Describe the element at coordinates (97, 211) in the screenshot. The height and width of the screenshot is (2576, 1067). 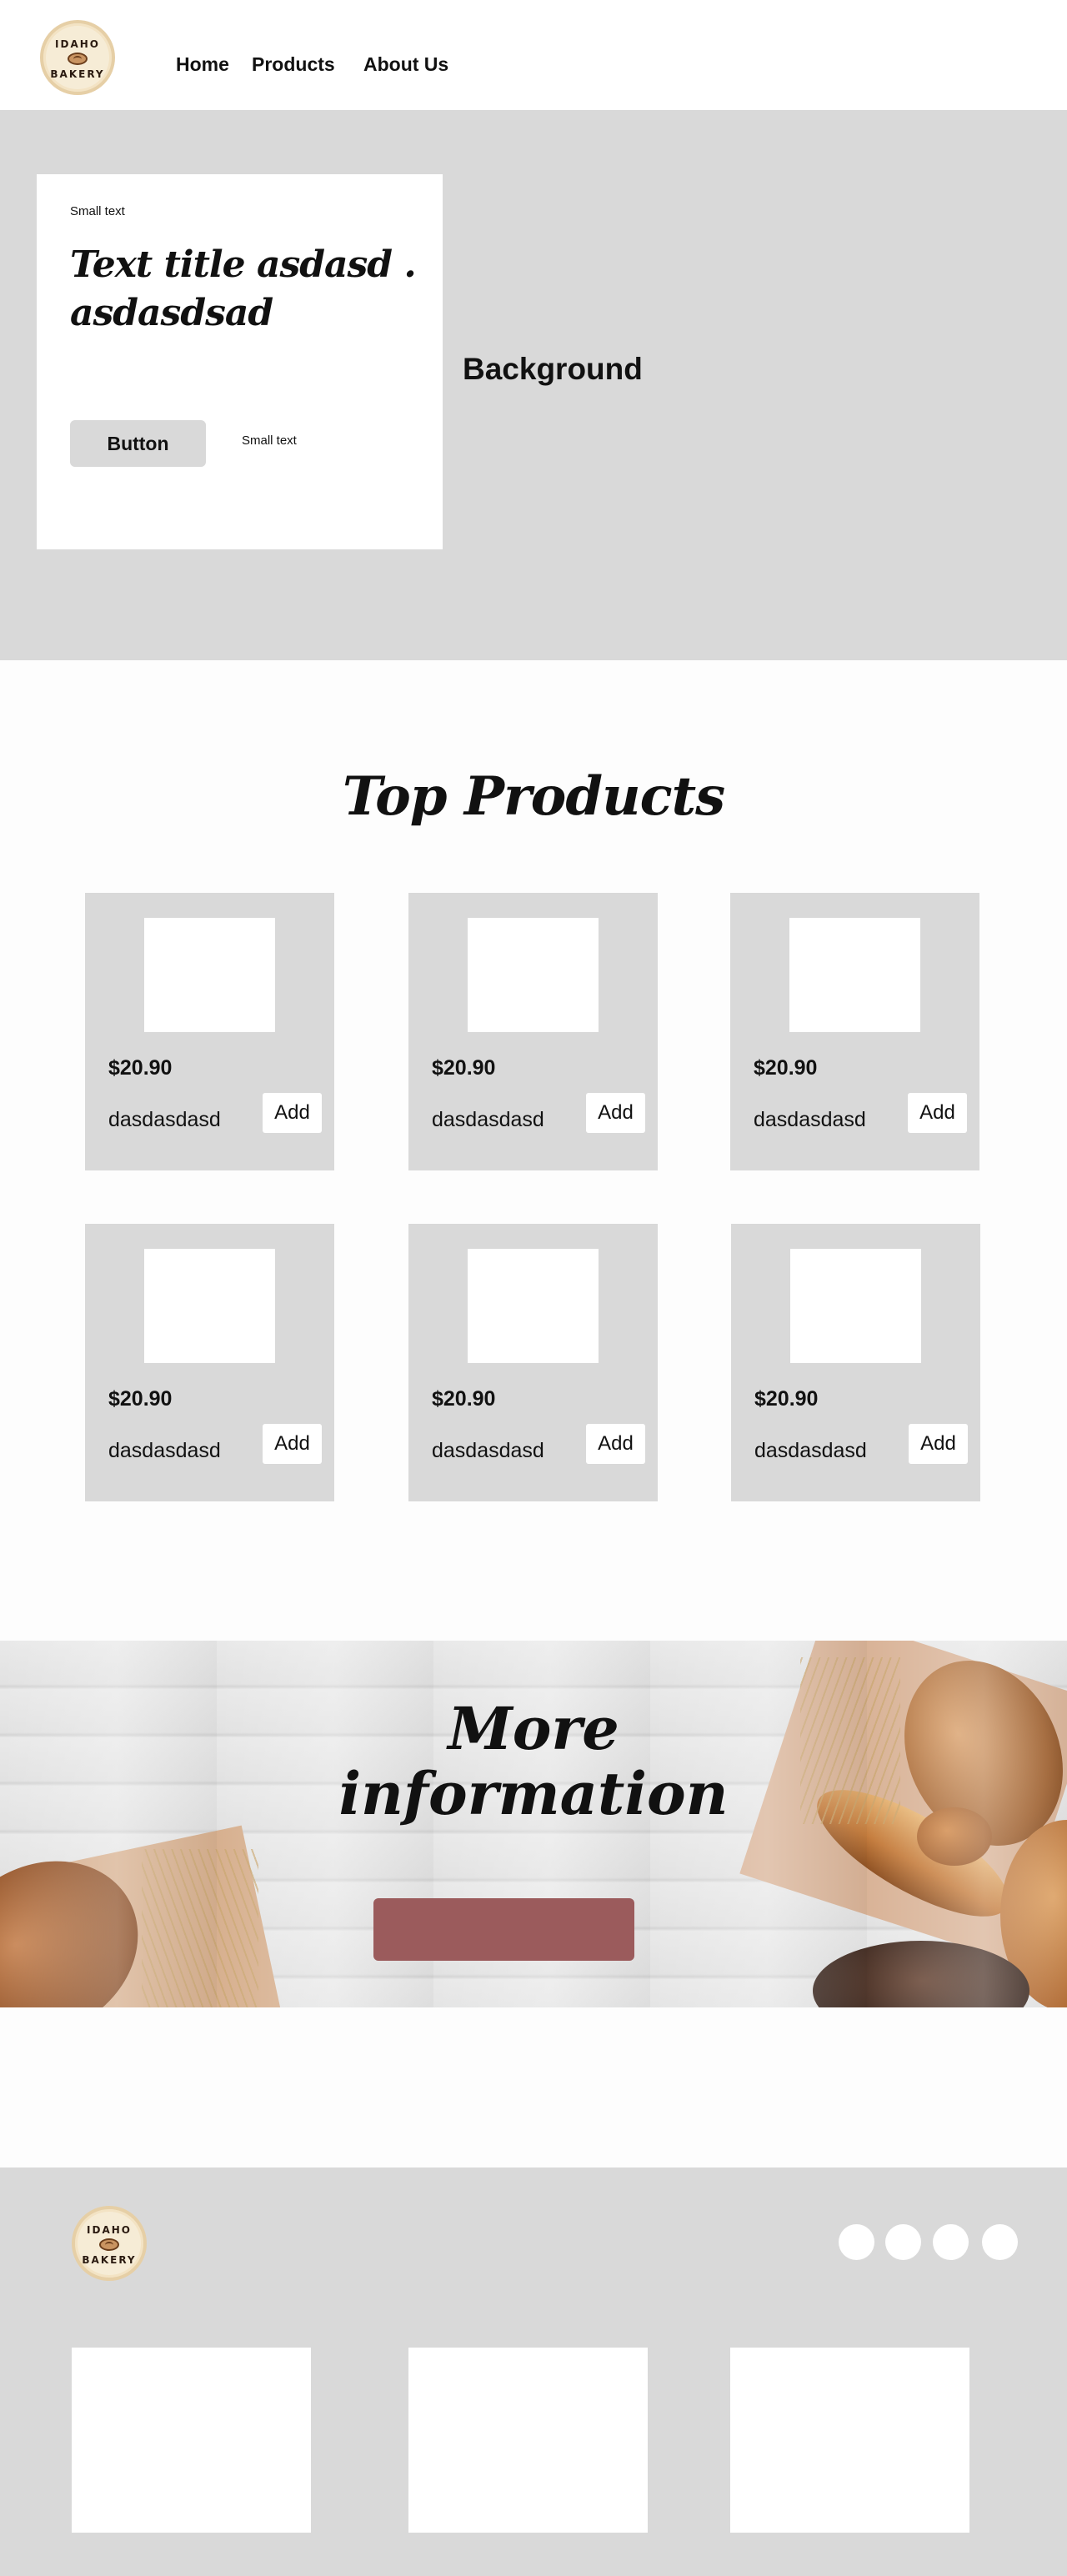
I see `hero-small-text: Small text` at that location.